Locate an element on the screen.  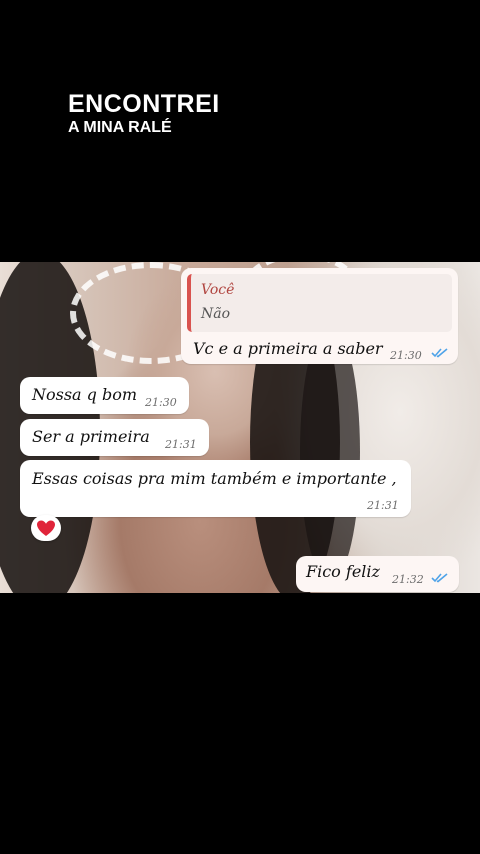
quoted-message: Você Não is located at coordinates (319, 303).